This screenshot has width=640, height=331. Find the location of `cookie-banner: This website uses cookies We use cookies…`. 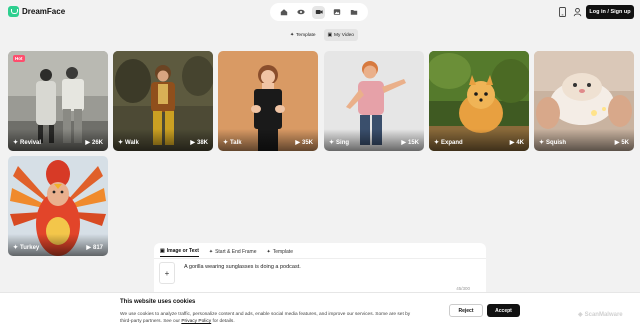

cookie-banner: This website uses cookies We use cookies… is located at coordinates (320, 311).